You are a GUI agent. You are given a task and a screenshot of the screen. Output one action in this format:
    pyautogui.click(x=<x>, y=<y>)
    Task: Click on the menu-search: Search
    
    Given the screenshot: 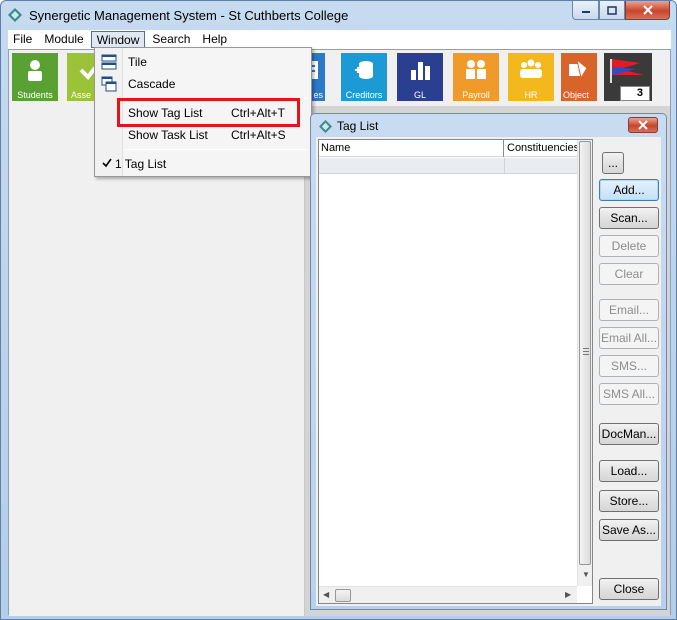 What is the action you would take?
    pyautogui.click(x=171, y=39)
    